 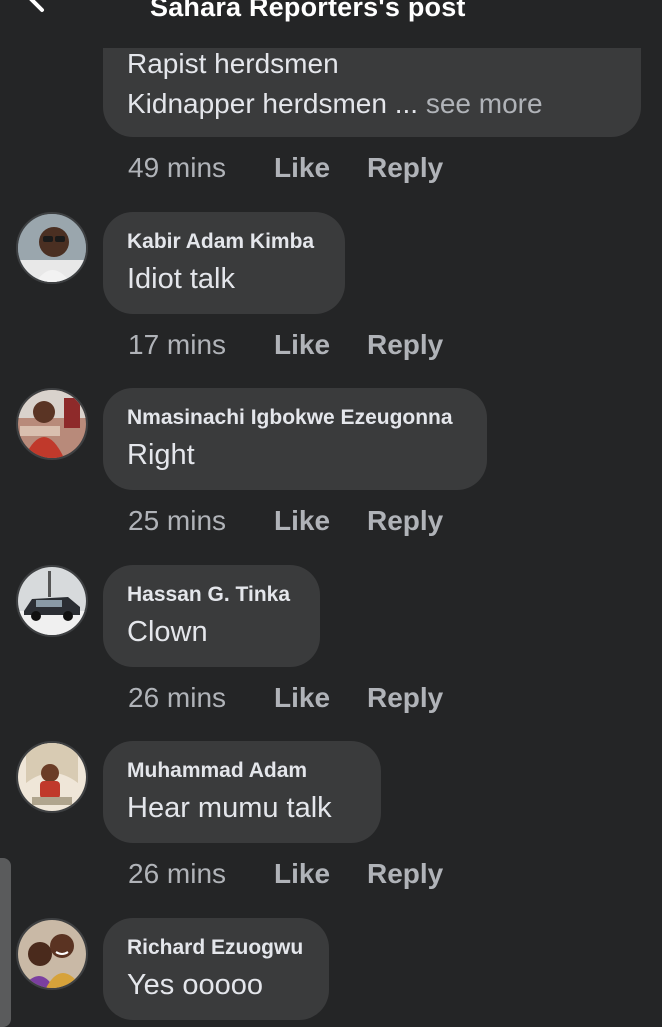 I want to click on comment-time: 17 mins, so click(x=177, y=344).